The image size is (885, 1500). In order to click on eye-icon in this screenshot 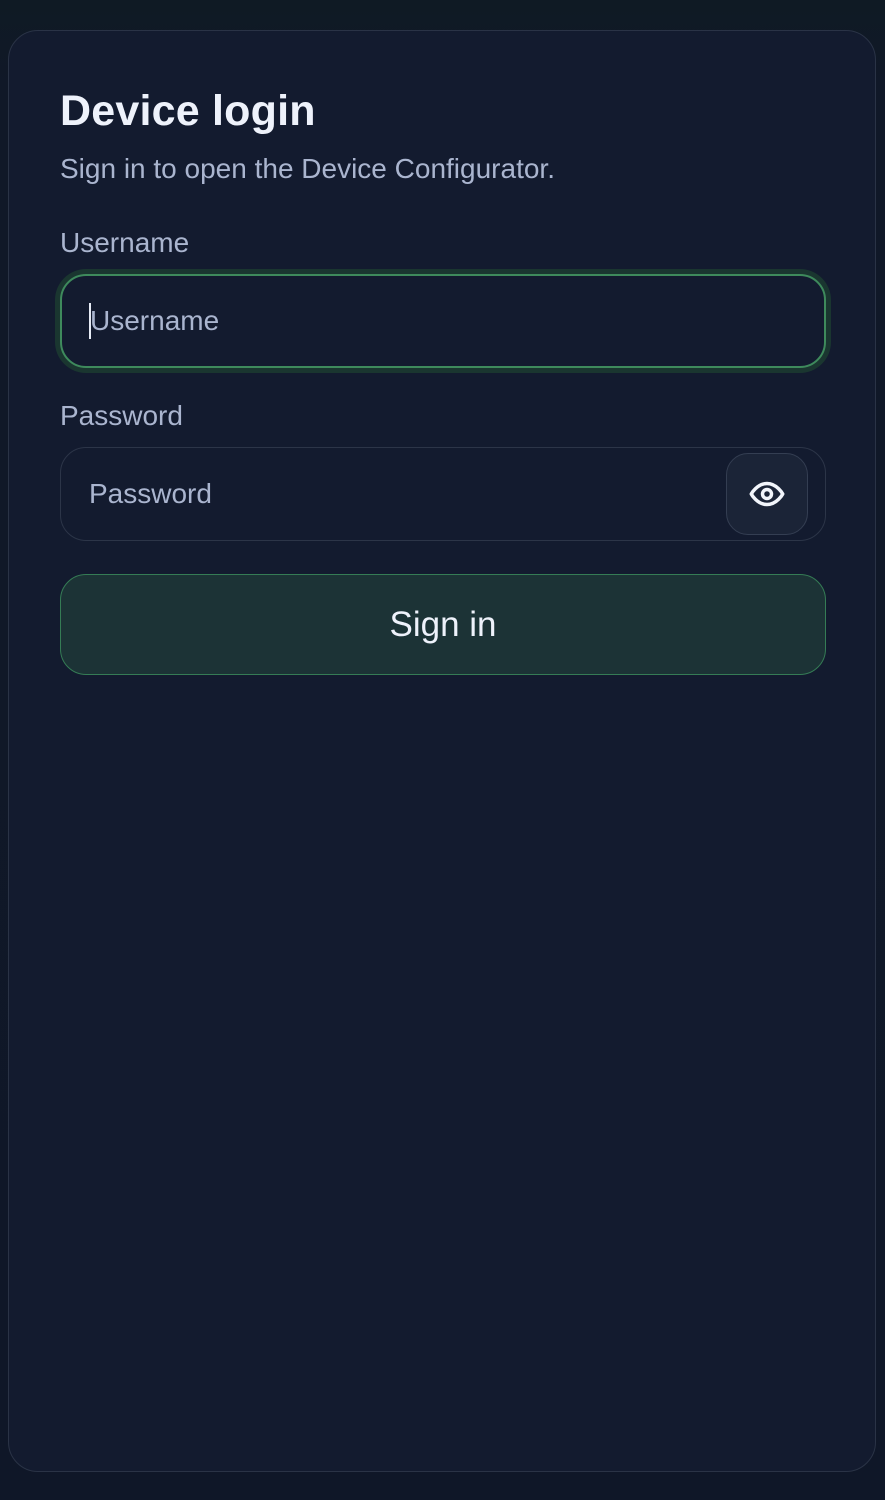, I will do `click(767, 494)`.